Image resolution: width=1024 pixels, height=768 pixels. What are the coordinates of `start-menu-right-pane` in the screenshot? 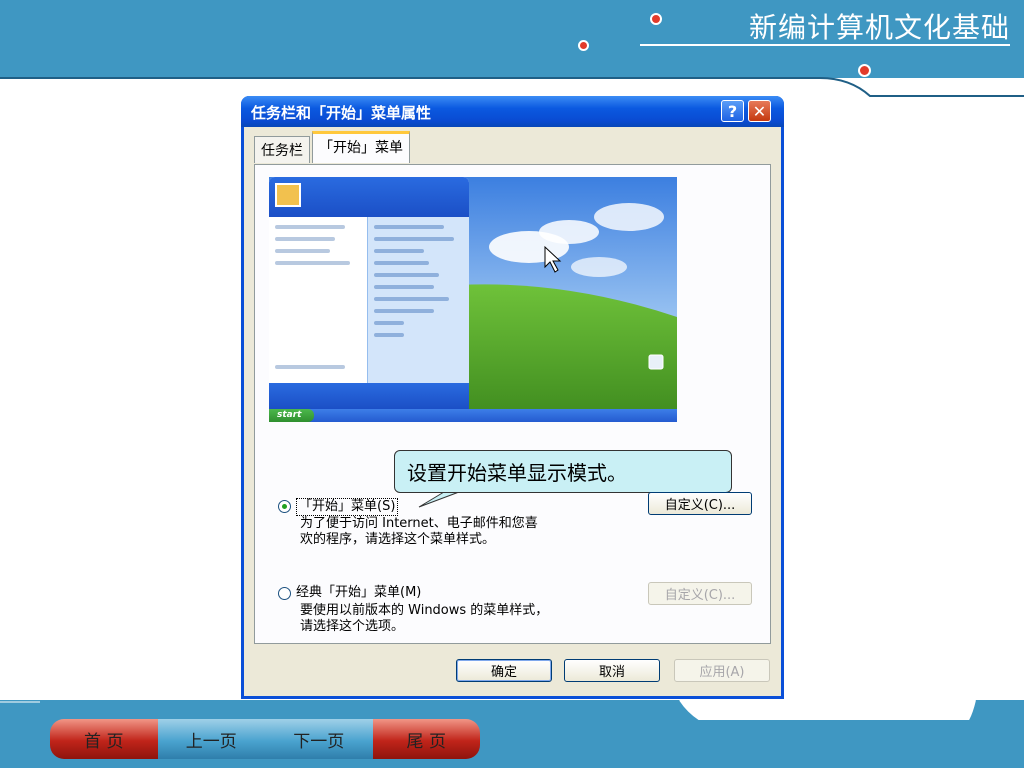 It's located at (418, 300).